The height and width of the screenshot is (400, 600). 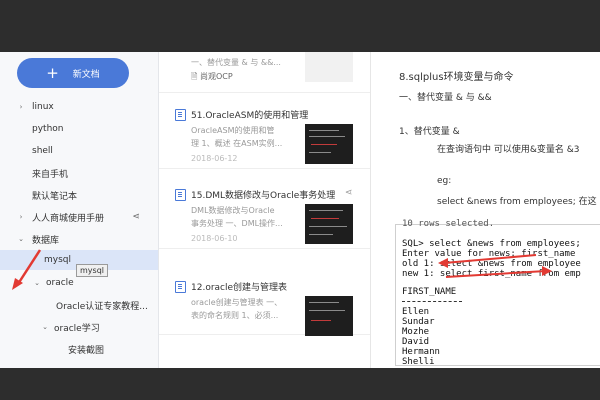 I want to click on list-item: 一、替代变量 & 与 &&... 🗎 尚观OCP, so click(x=264, y=72).